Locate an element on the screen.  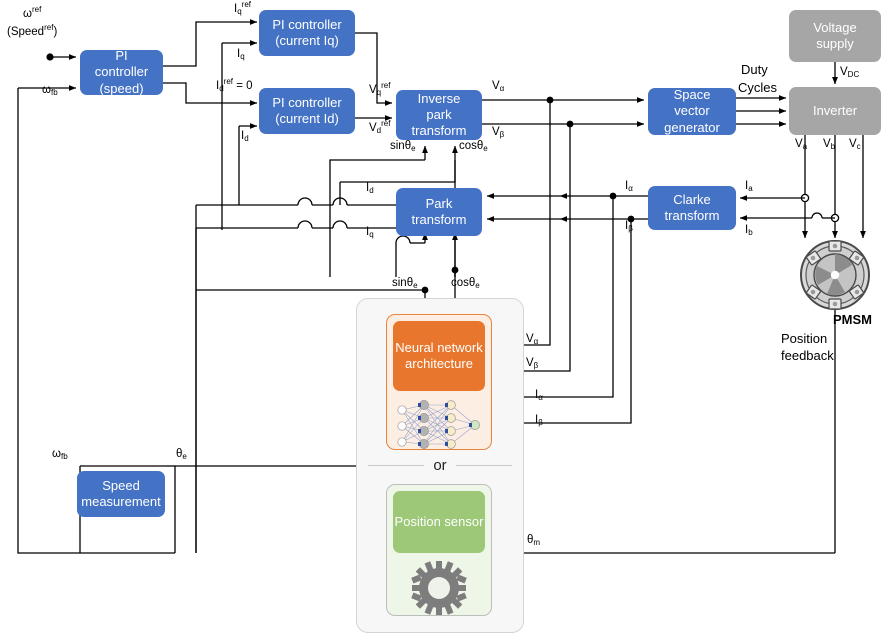
label-id-ref: Idref = 0 is located at coordinates (234, 85).